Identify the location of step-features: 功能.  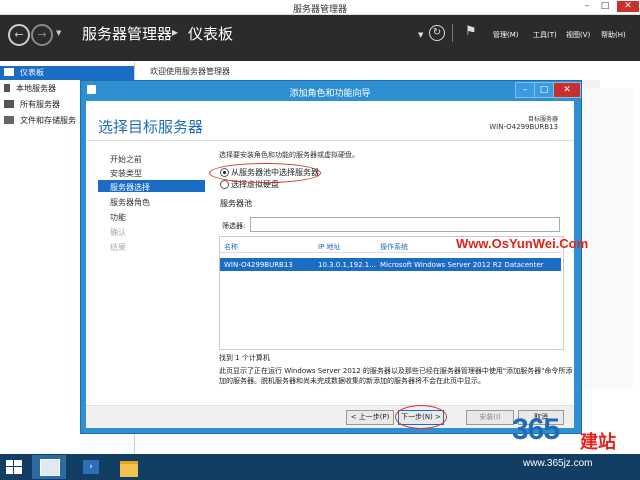
(118, 217).